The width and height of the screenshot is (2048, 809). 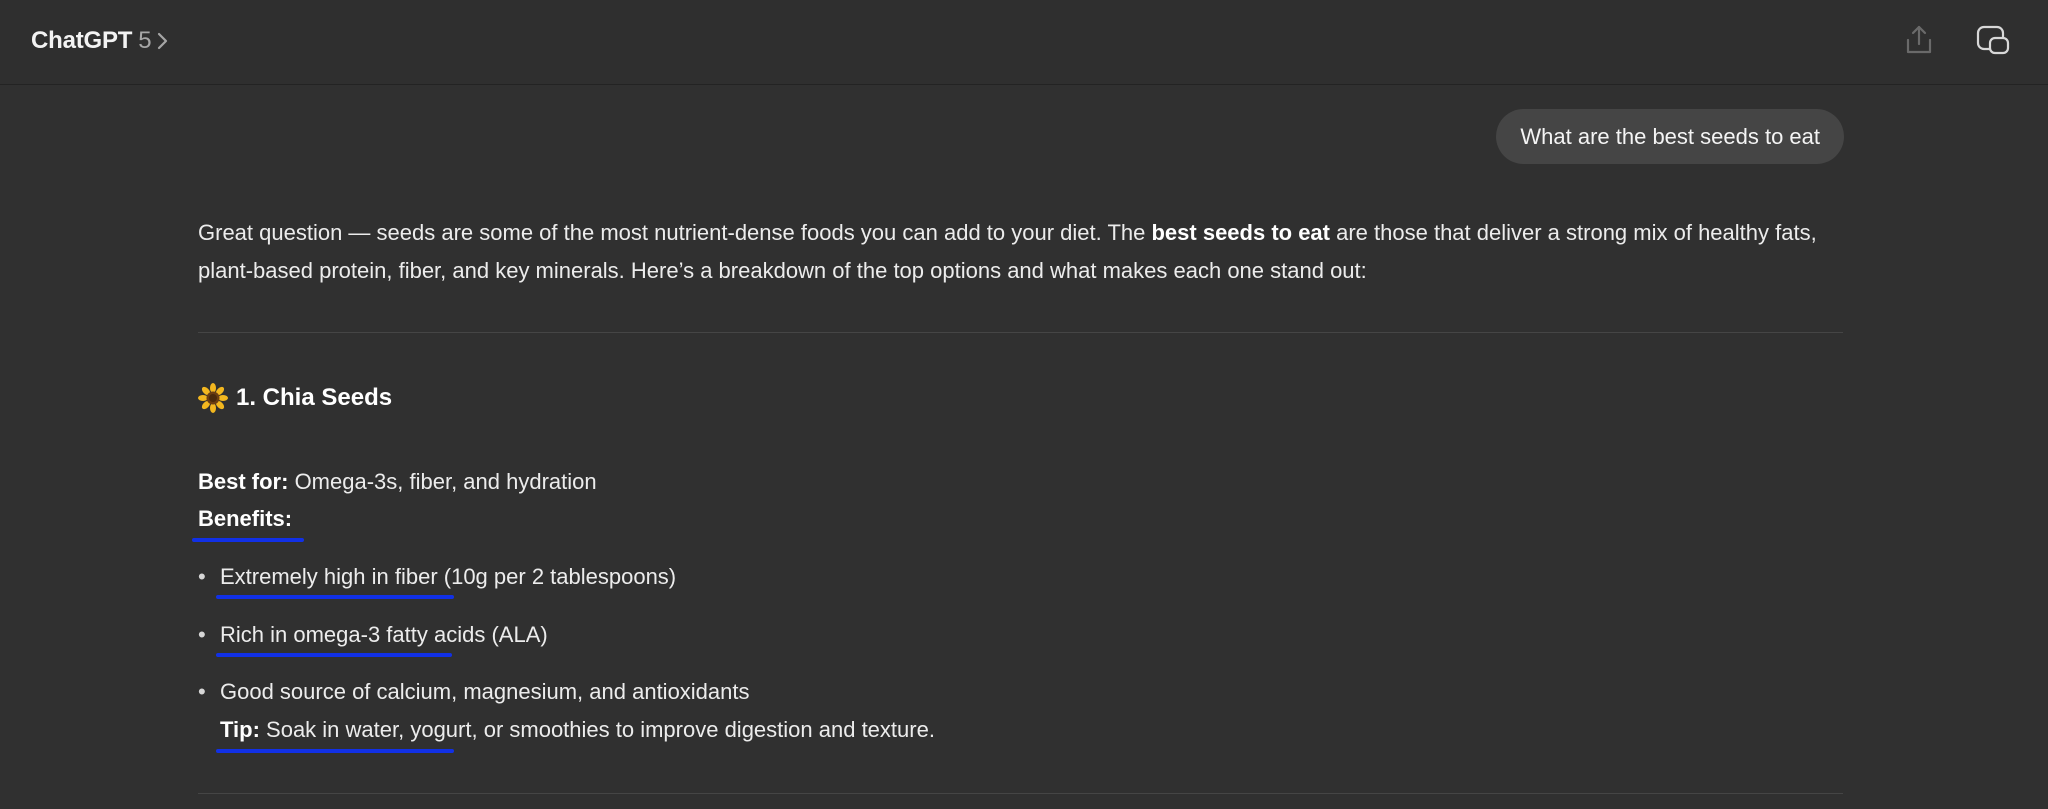 I want to click on new-chat-icon, so click(x=1993, y=40).